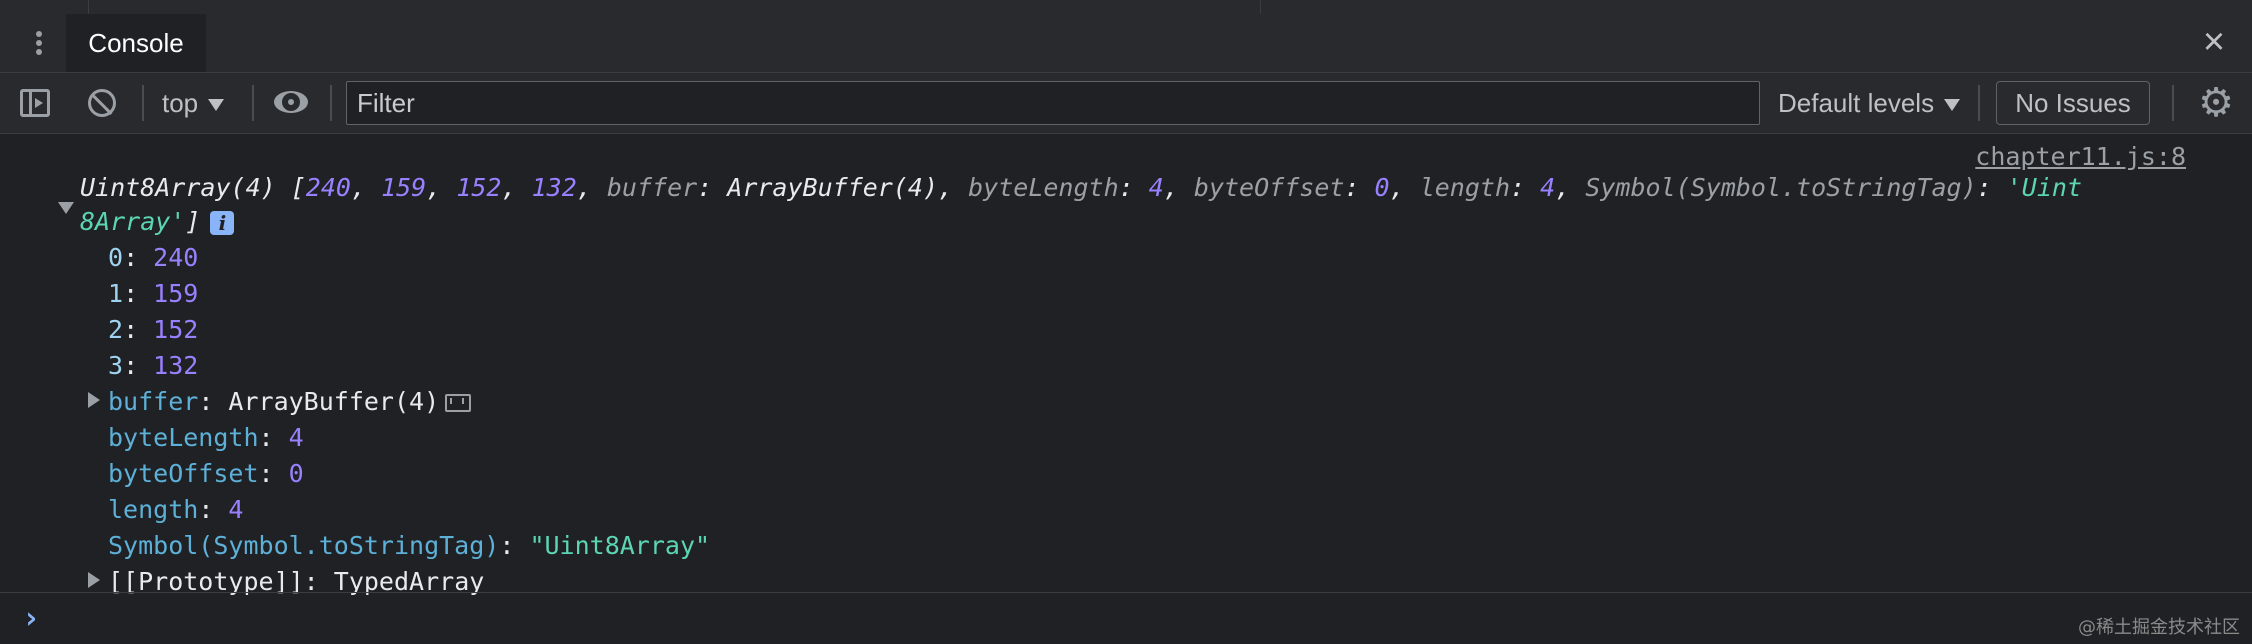  What do you see at coordinates (31, 618) in the screenshot?
I see `prompt-chevron-icon: ›` at bounding box center [31, 618].